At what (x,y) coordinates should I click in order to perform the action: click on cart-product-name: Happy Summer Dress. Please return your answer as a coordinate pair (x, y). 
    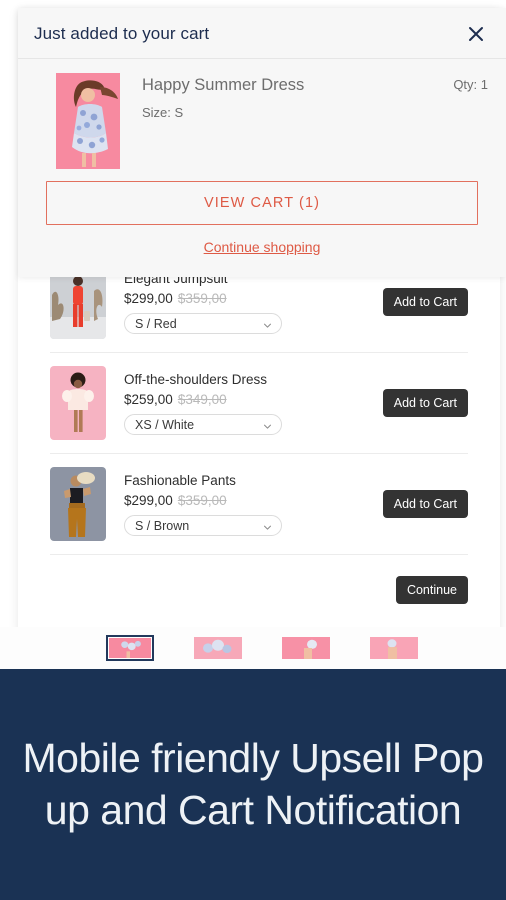
    Looking at the image, I should click on (223, 85).